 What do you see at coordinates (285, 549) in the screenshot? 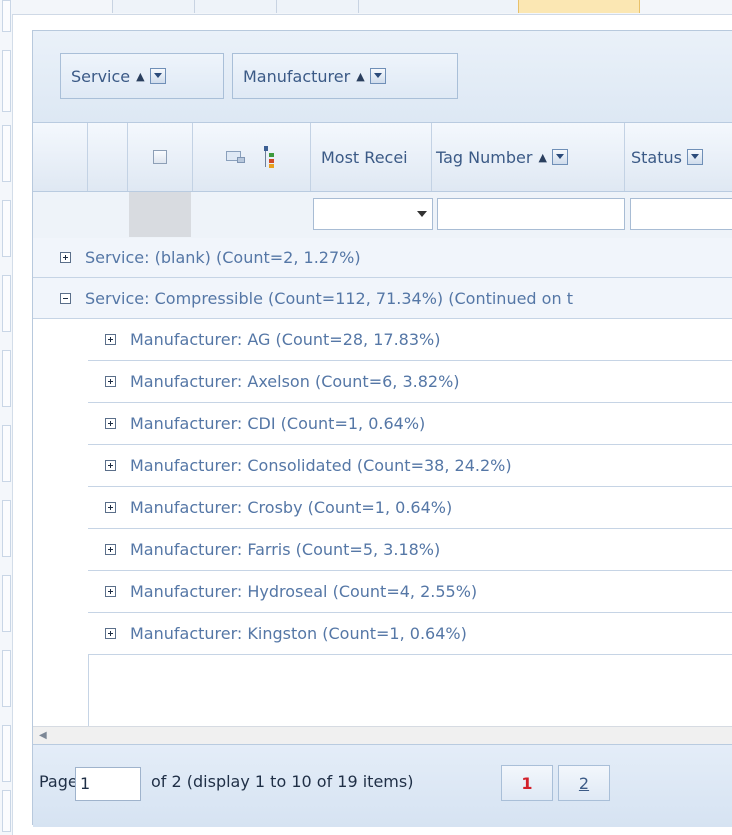
I see `manufacturer-row-label: Manufacturer: Farris (Count=5, 3.18%)` at bounding box center [285, 549].